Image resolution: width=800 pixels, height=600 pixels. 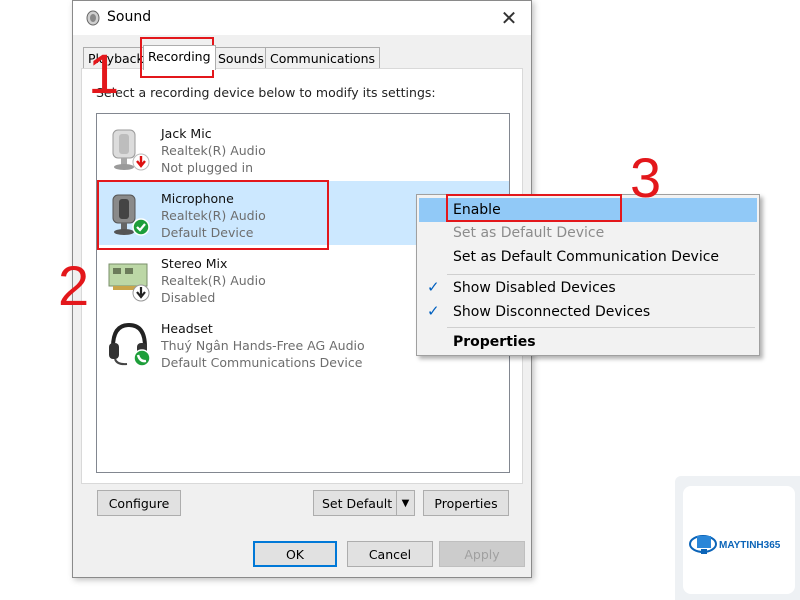 What do you see at coordinates (263, 345) in the screenshot?
I see `device-driver: Thuý Ngân Hands-Free AG Audio` at bounding box center [263, 345].